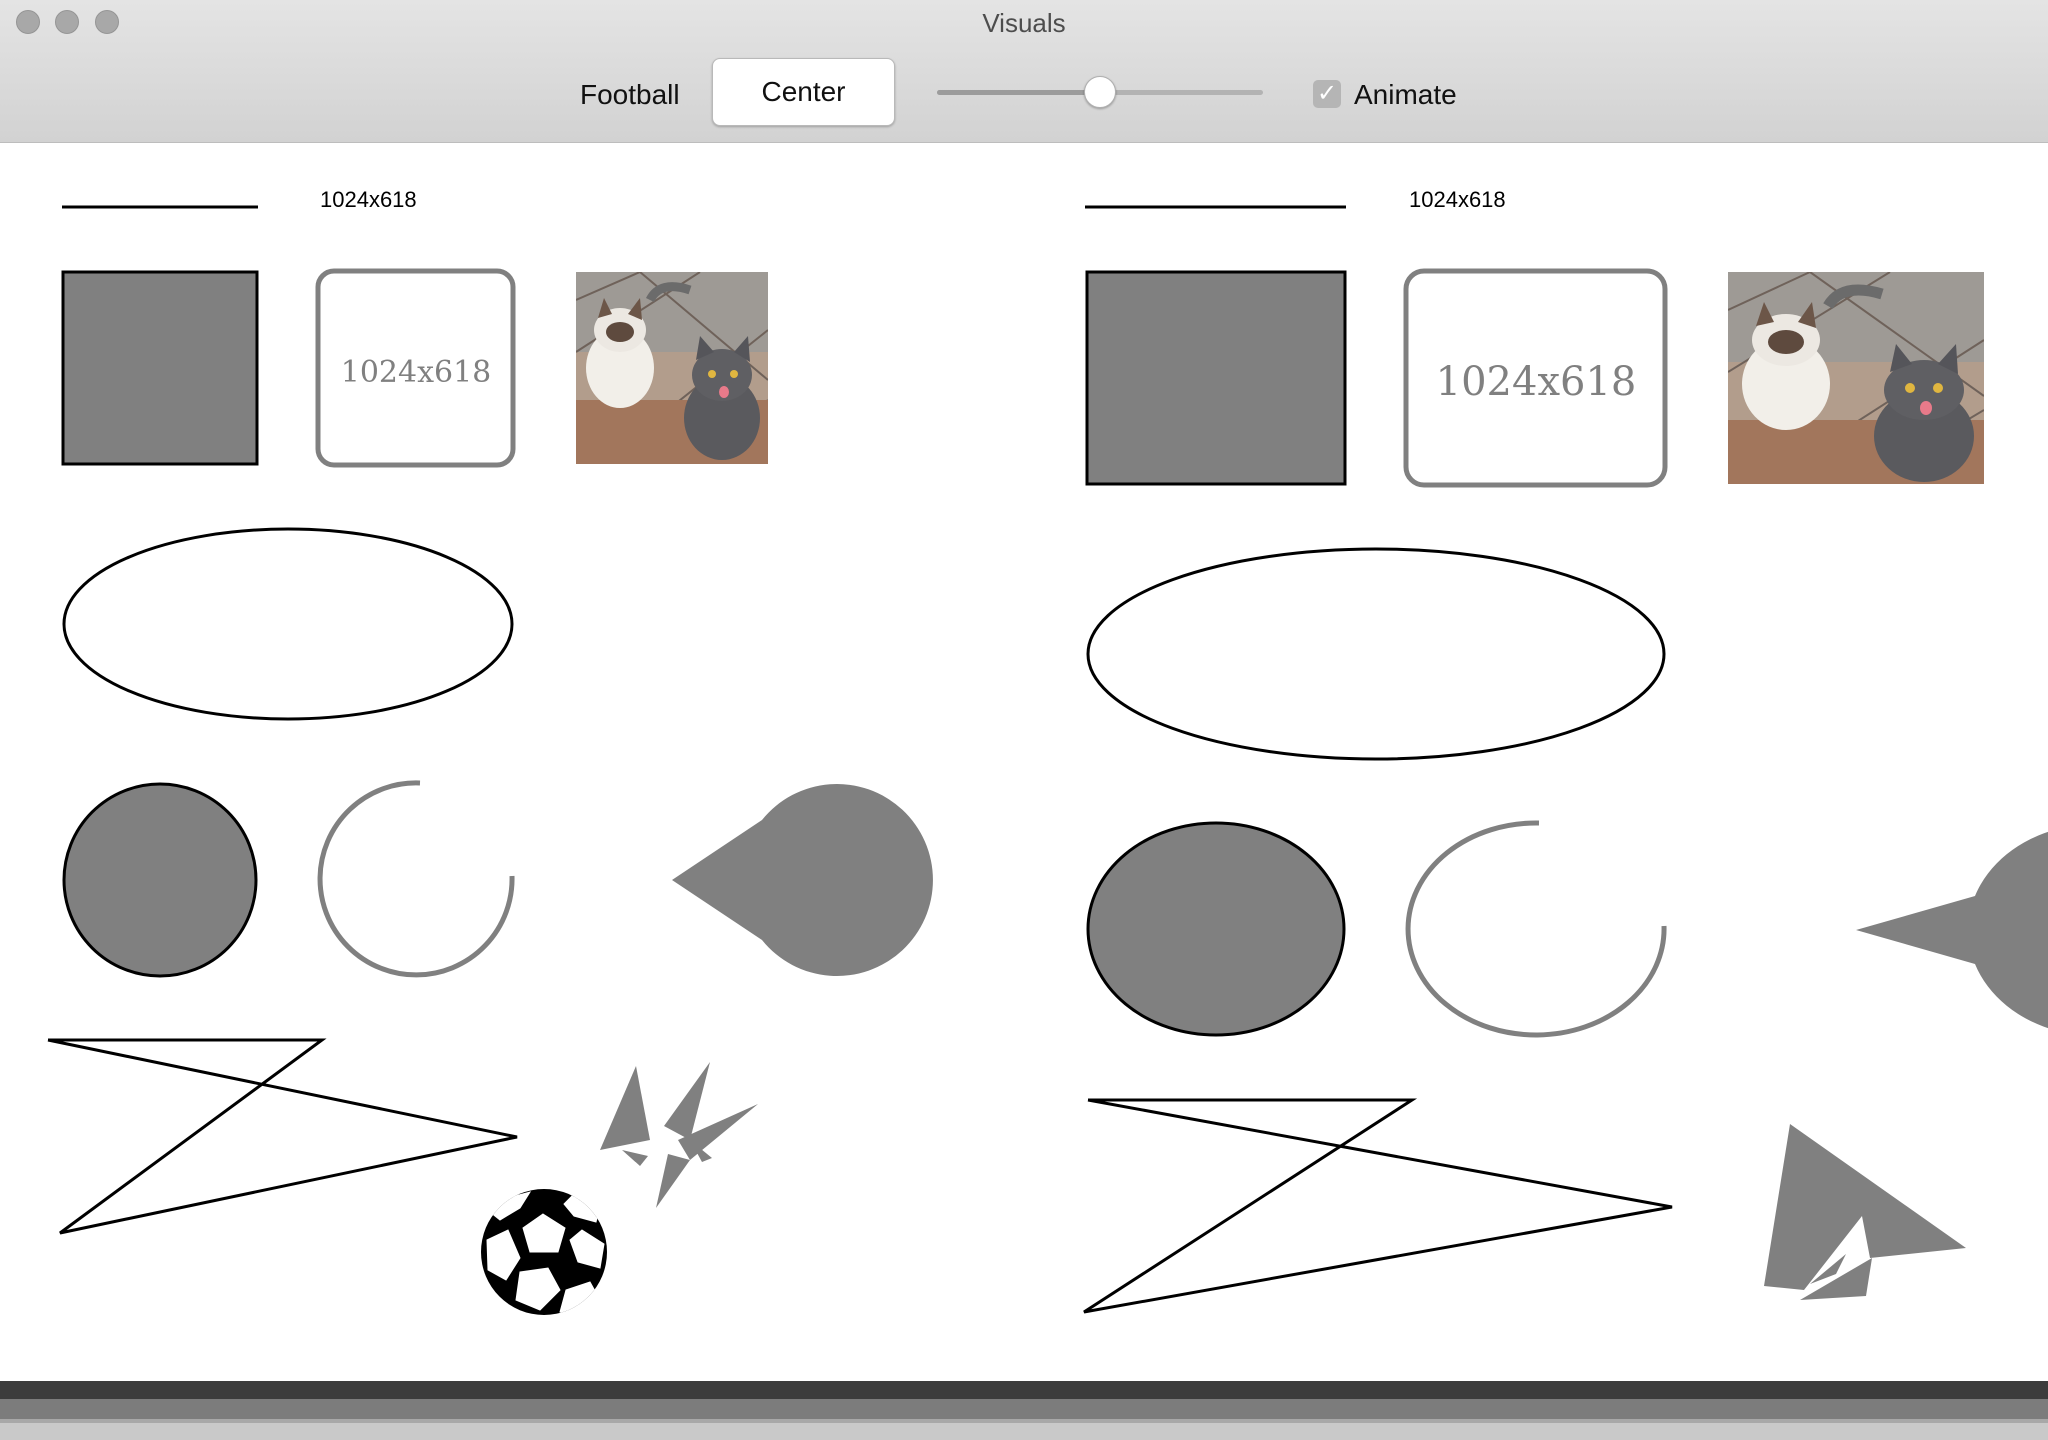  I want to click on footer-stripe-dark, so click(1024, 1390).